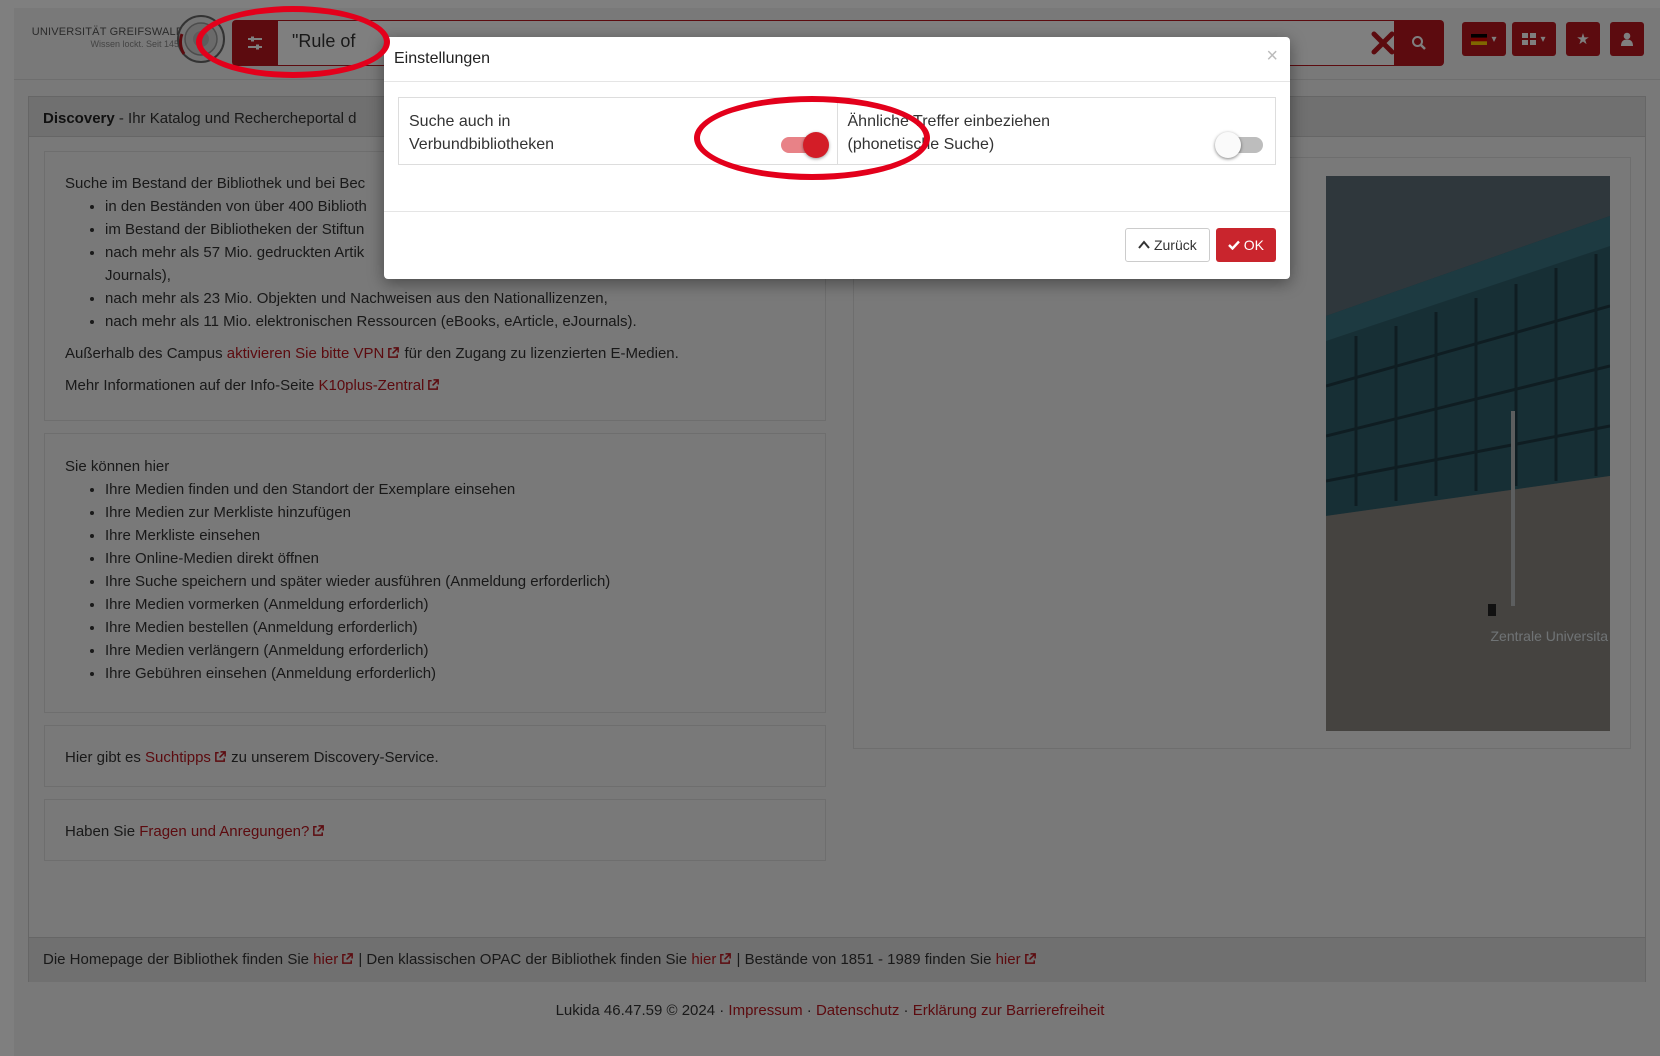 Image resolution: width=1660 pixels, height=1056 pixels. Describe the element at coordinates (1228, 145) in the screenshot. I see `toggle-knob` at that location.